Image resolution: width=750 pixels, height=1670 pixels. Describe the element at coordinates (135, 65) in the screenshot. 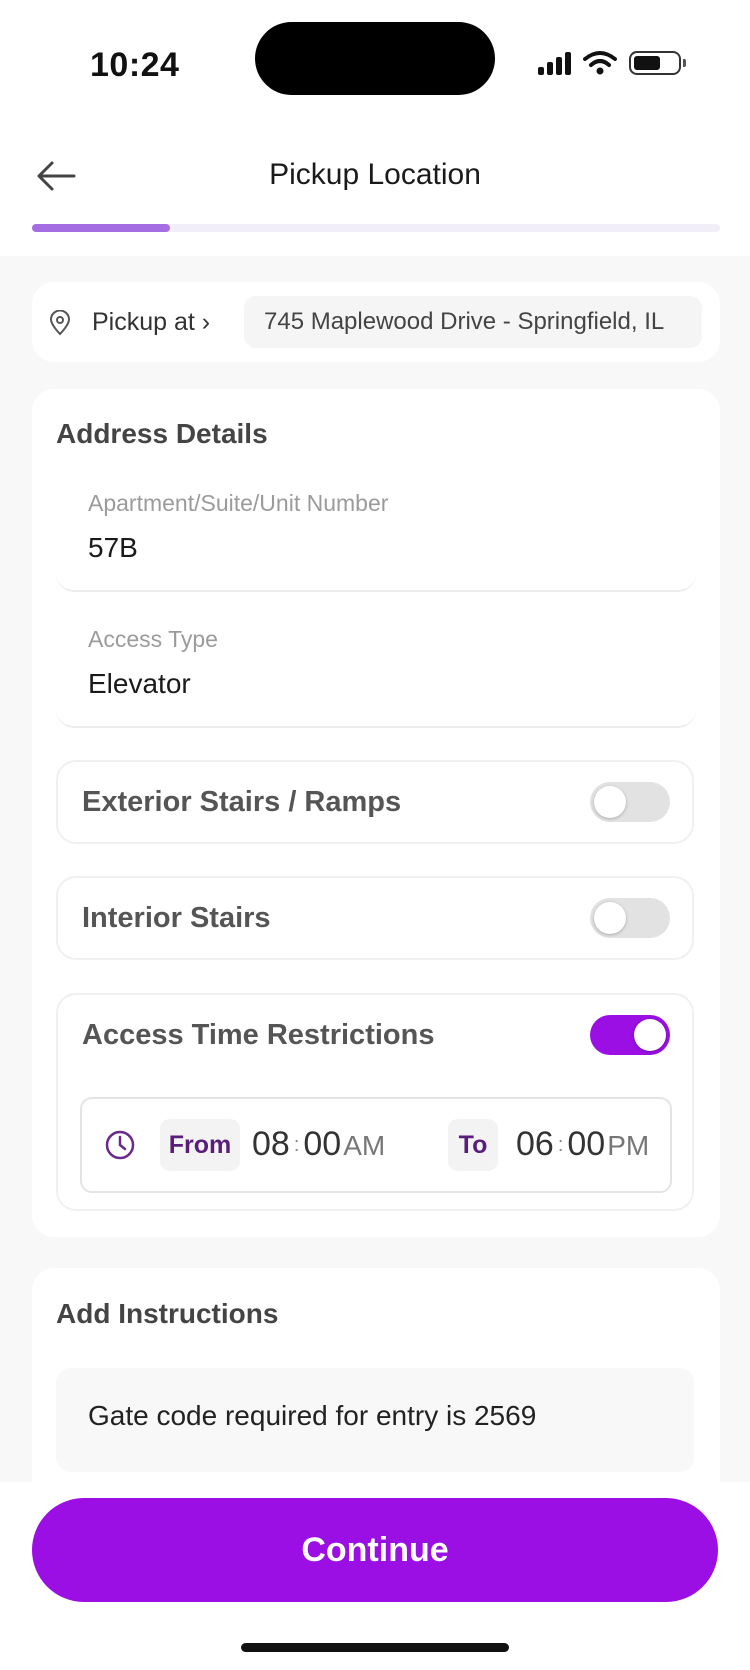

I see `status-time: 10:24` at that location.